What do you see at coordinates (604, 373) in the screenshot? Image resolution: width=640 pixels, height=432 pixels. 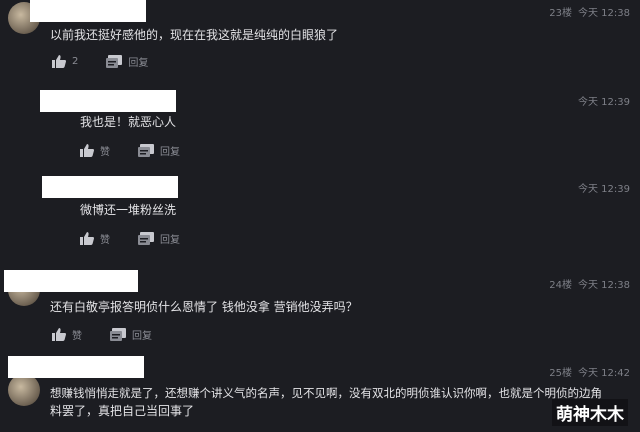 I see `timestamp: 今天 12:42` at bounding box center [604, 373].